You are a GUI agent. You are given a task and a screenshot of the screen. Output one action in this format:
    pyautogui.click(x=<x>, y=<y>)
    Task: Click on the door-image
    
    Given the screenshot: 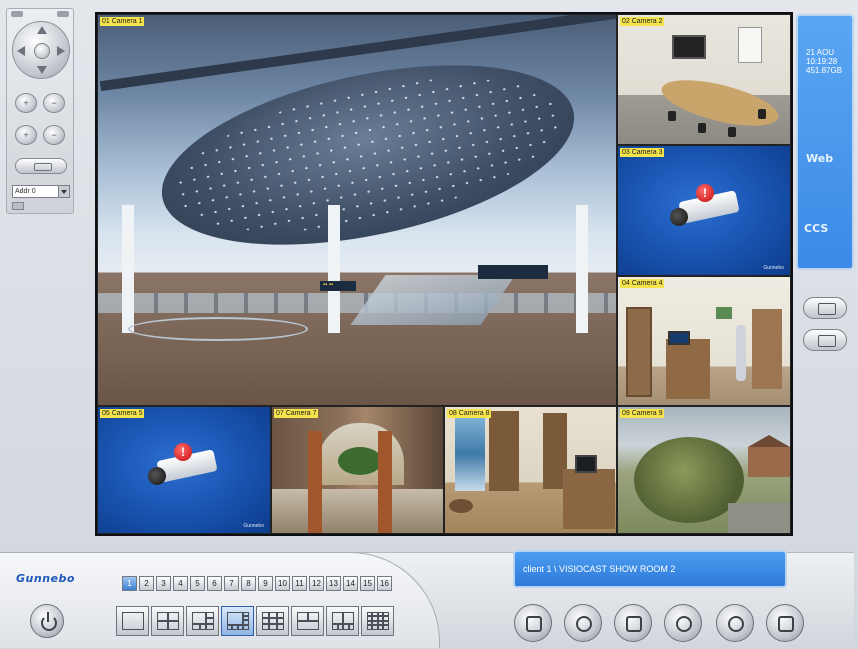 What is the action you would take?
    pyautogui.click(x=504, y=451)
    